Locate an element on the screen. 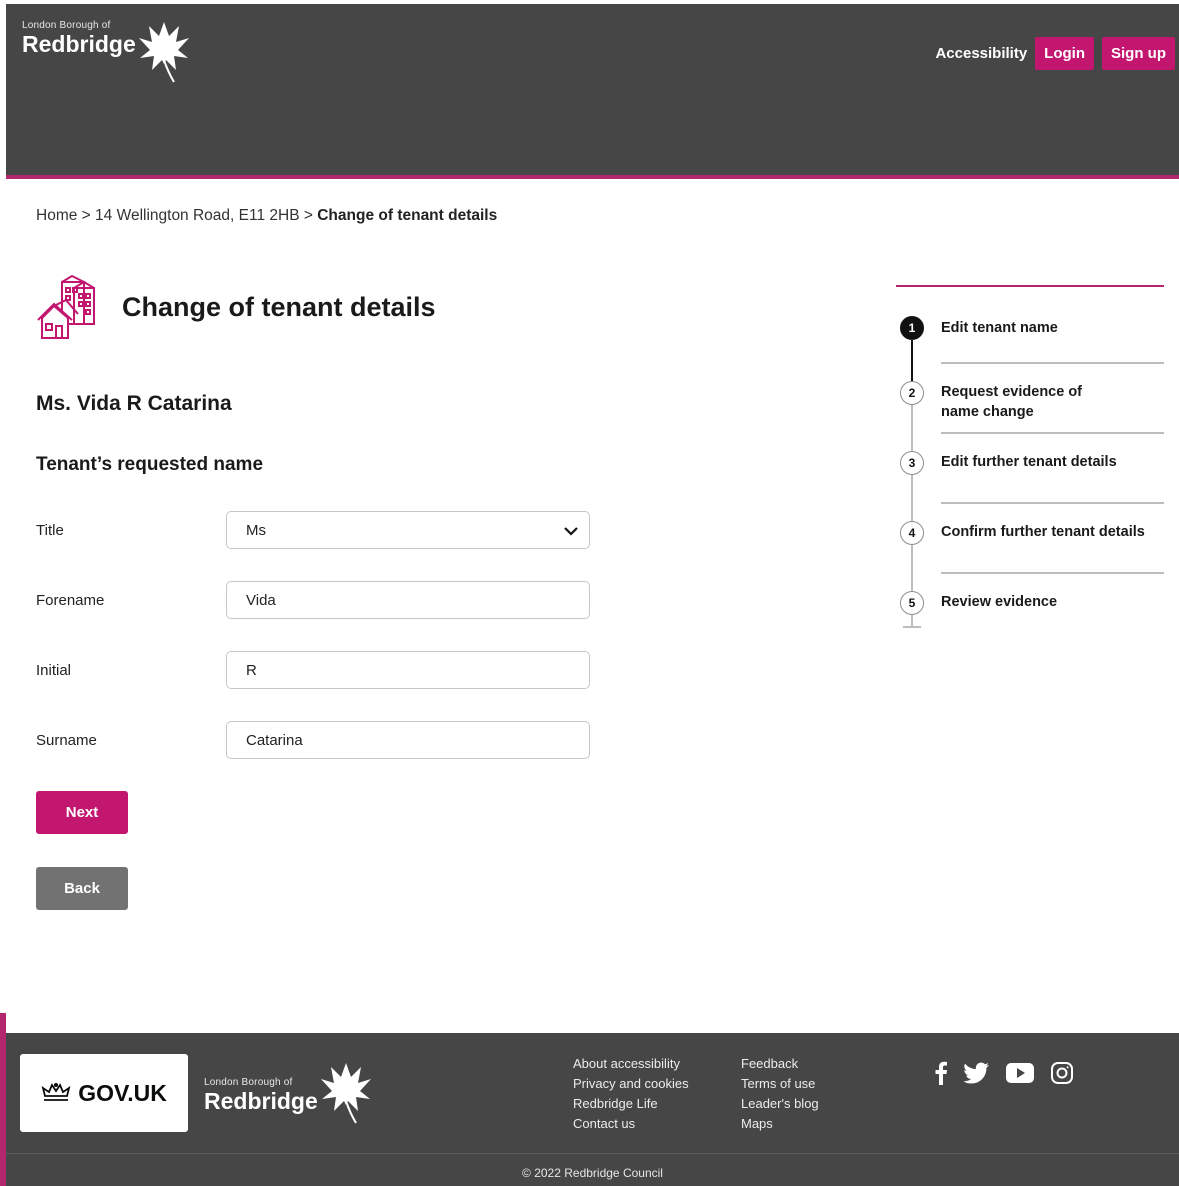 This screenshot has width=1179, height=1186. back-button: Back is located at coordinates (82, 888).